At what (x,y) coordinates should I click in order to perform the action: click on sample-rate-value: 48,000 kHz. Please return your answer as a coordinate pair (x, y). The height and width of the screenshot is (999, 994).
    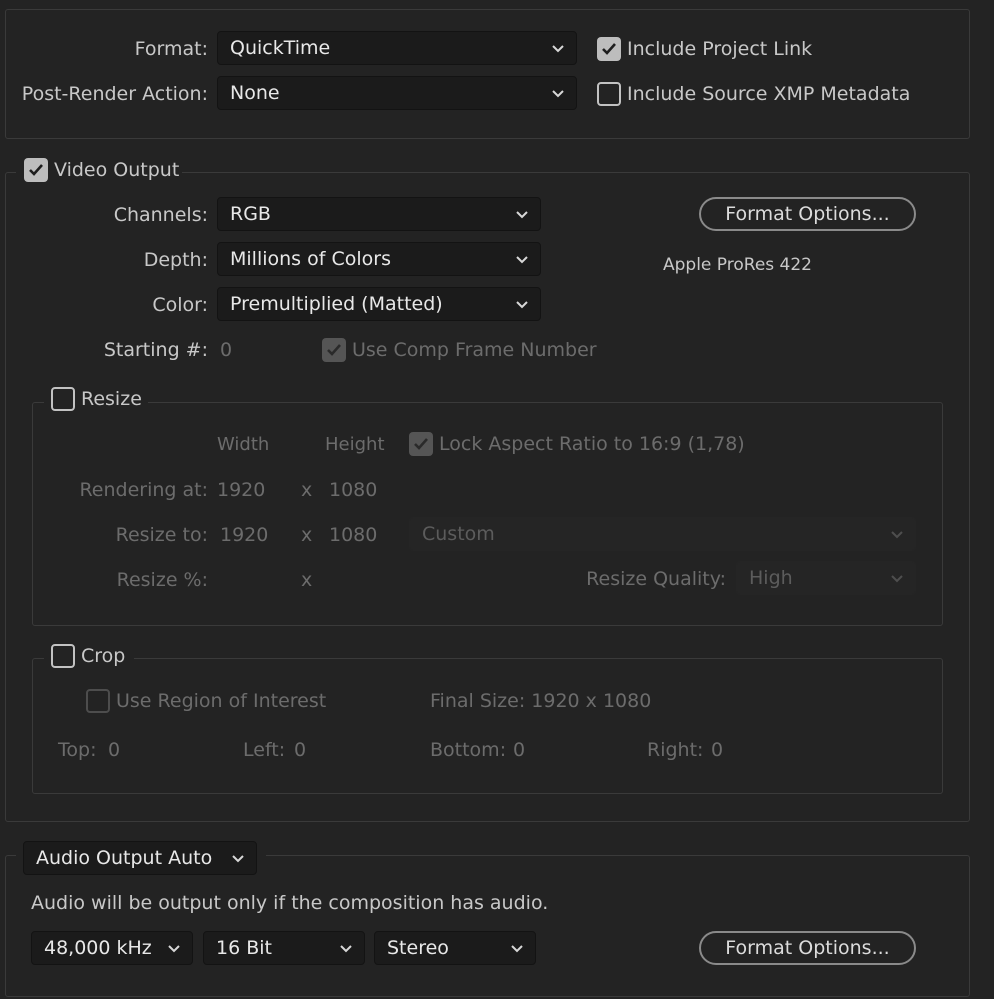
    Looking at the image, I should click on (98, 948).